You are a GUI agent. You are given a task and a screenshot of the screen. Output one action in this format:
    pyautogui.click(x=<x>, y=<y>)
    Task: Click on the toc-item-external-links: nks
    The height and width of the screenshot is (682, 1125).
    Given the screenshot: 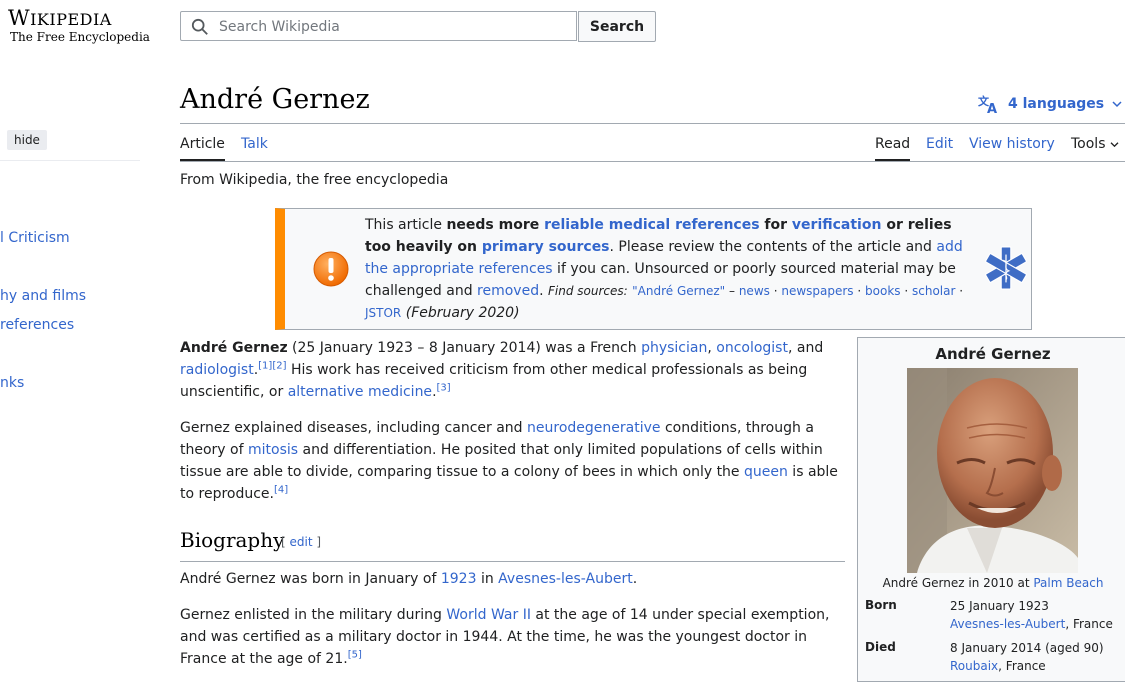 What is the action you would take?
    pyautogui.click(x=12, y=383)
    